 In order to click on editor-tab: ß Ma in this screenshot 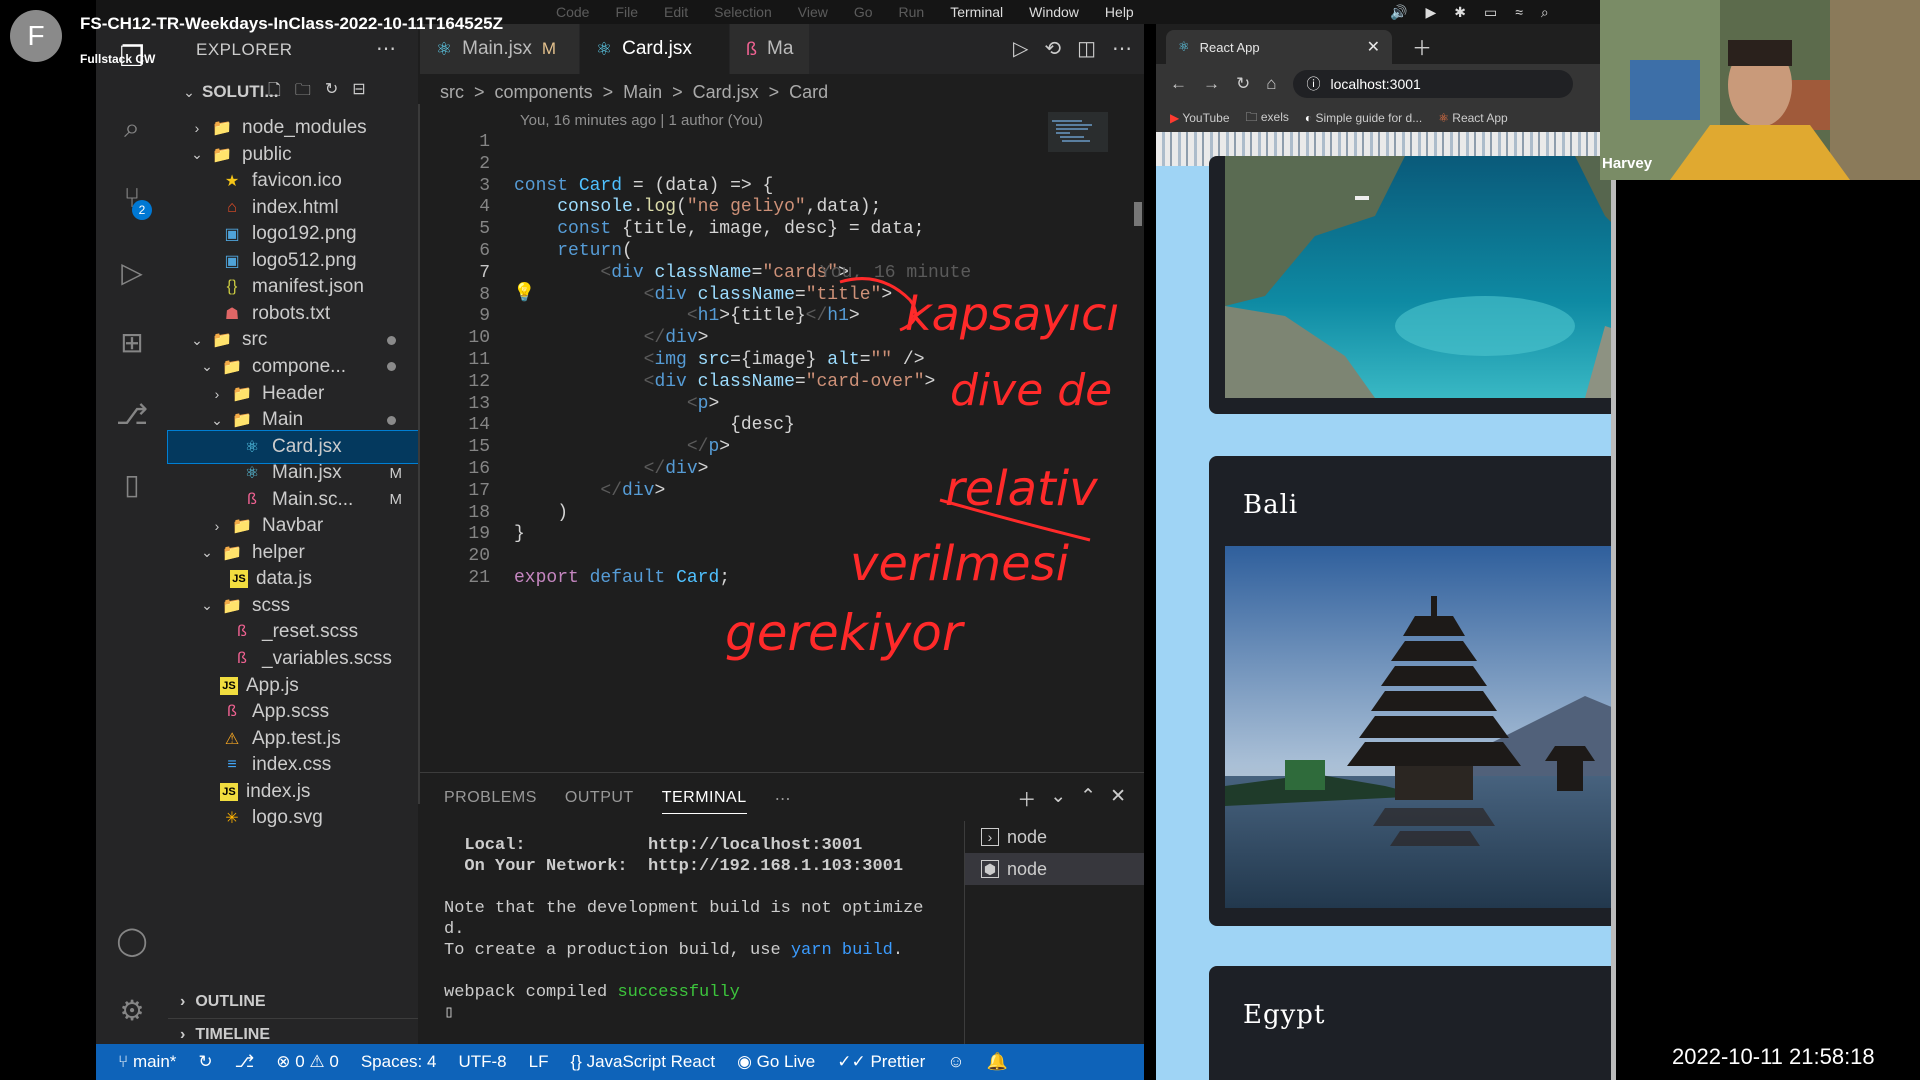, I will do `click(770, 49)`.